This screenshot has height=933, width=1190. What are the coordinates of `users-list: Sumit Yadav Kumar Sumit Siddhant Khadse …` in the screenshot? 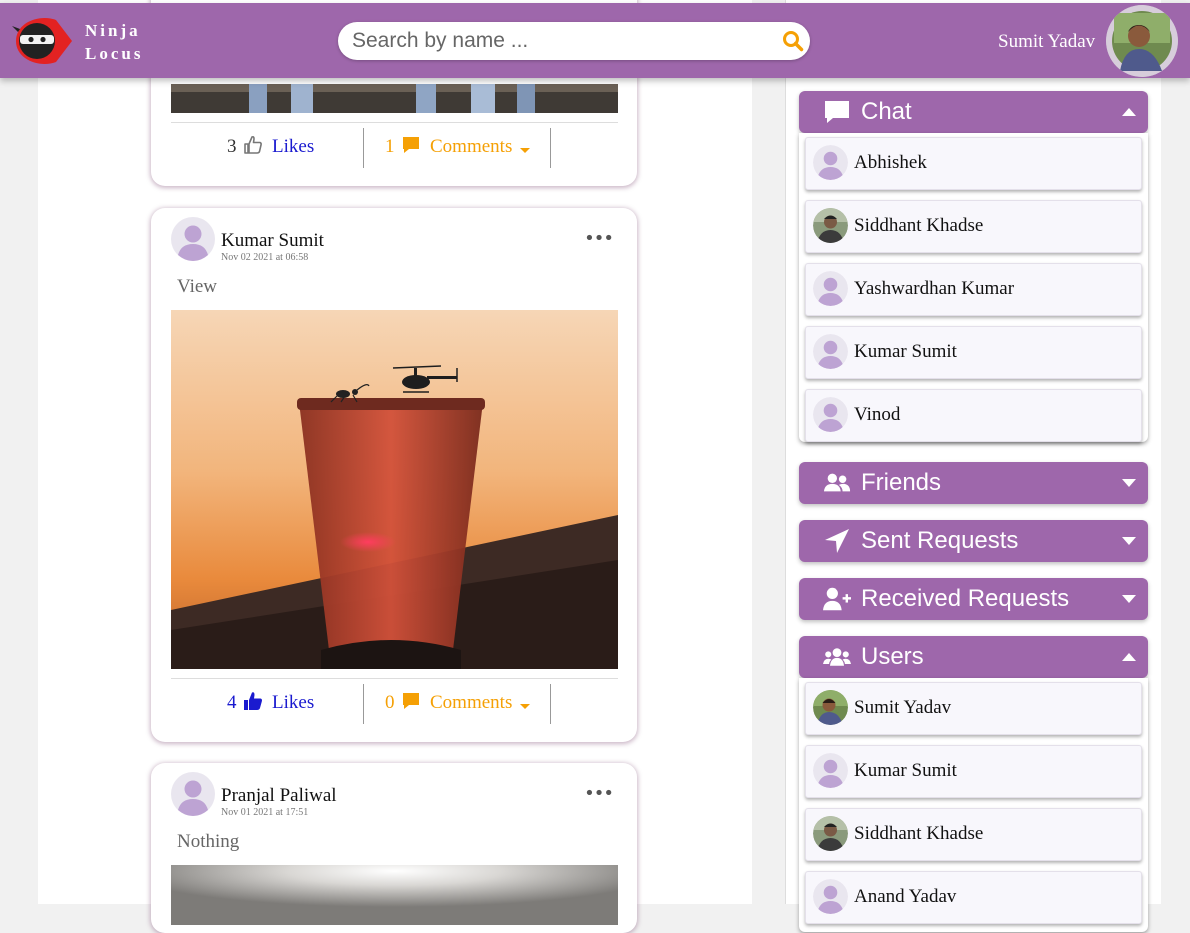 It's located at (973, 805).